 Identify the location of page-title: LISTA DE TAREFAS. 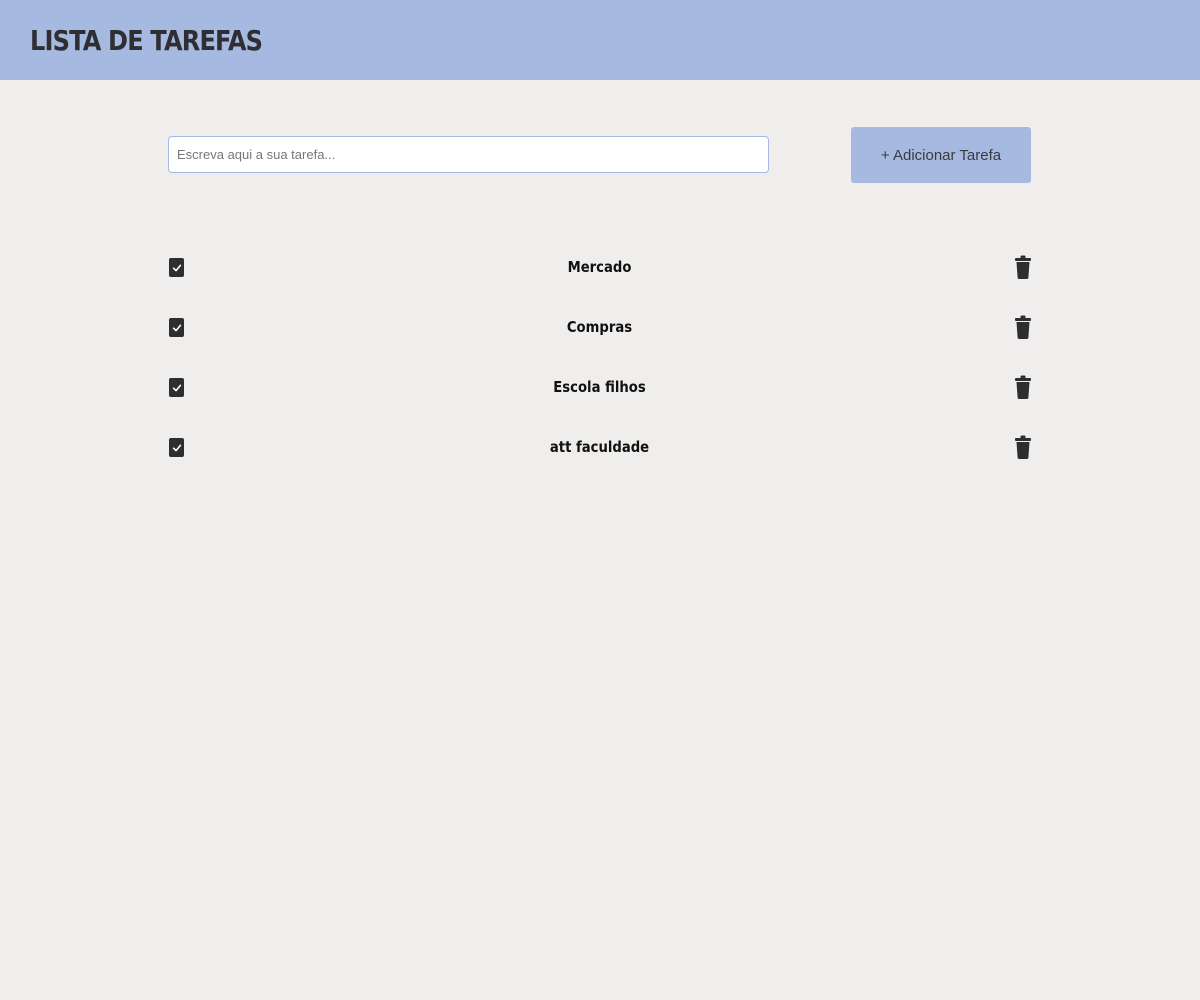
(146, 40).